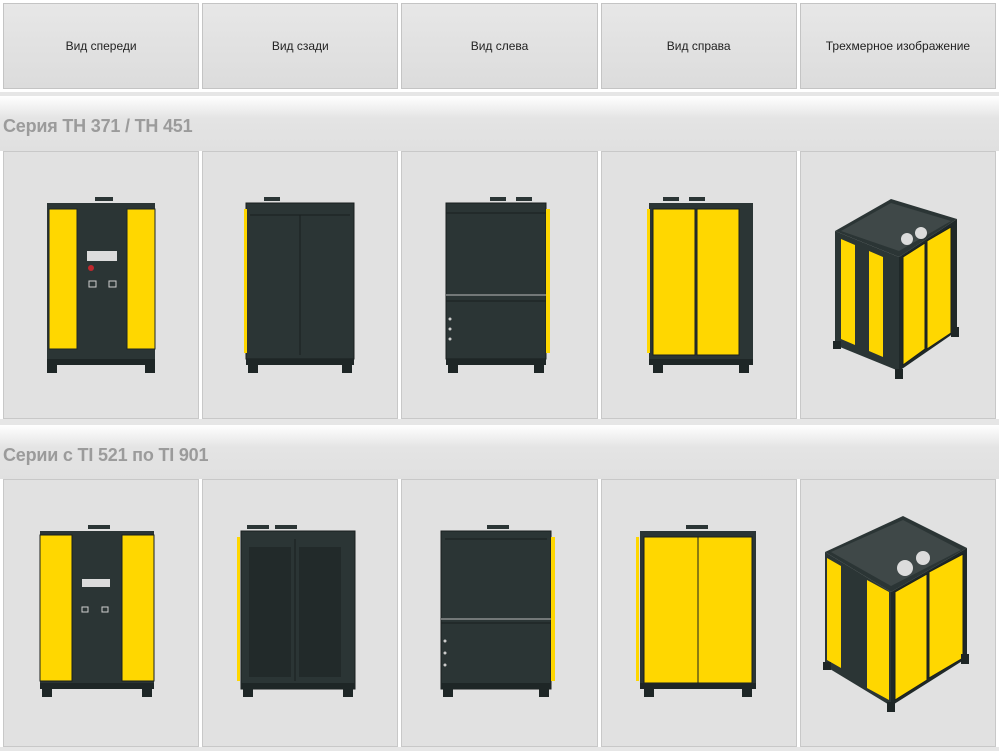  I want to click on series-2-front-image, so click(101, 613).